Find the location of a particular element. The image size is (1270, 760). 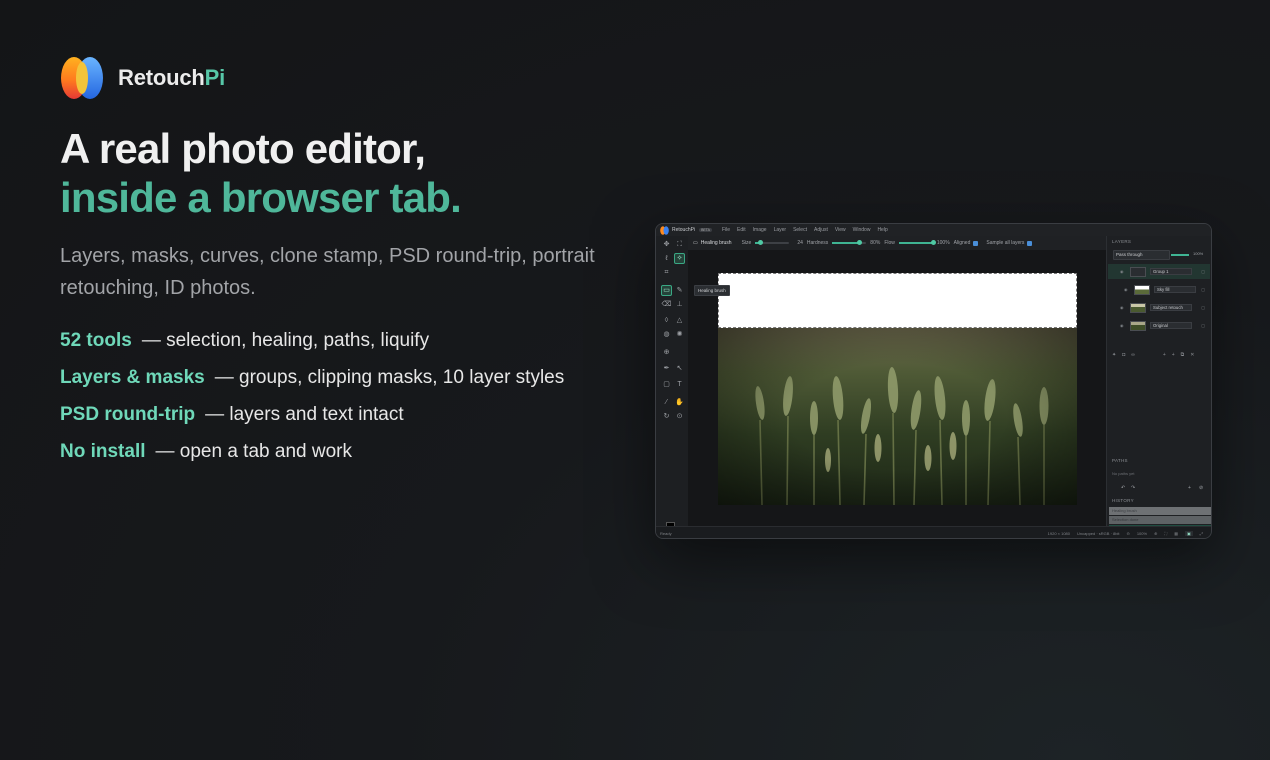

redo-icon: ↷ is located at coordinates (1133, 488).